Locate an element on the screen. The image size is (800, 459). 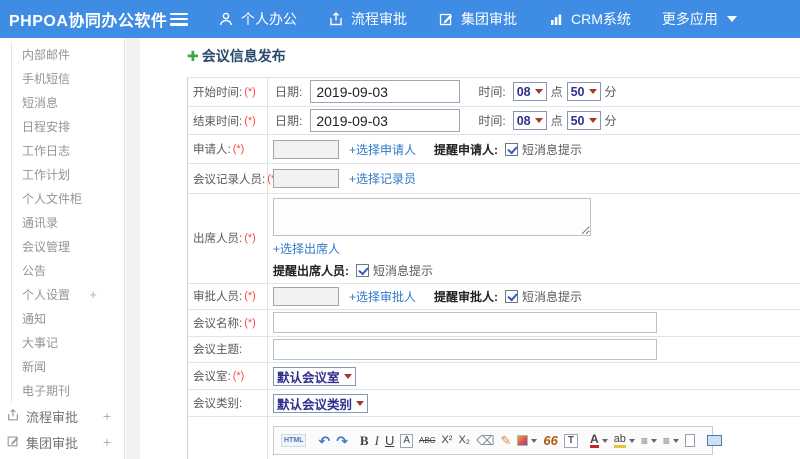
sidebar-group-group-approval: 集团审批 + is located at coordinates (62, 442).